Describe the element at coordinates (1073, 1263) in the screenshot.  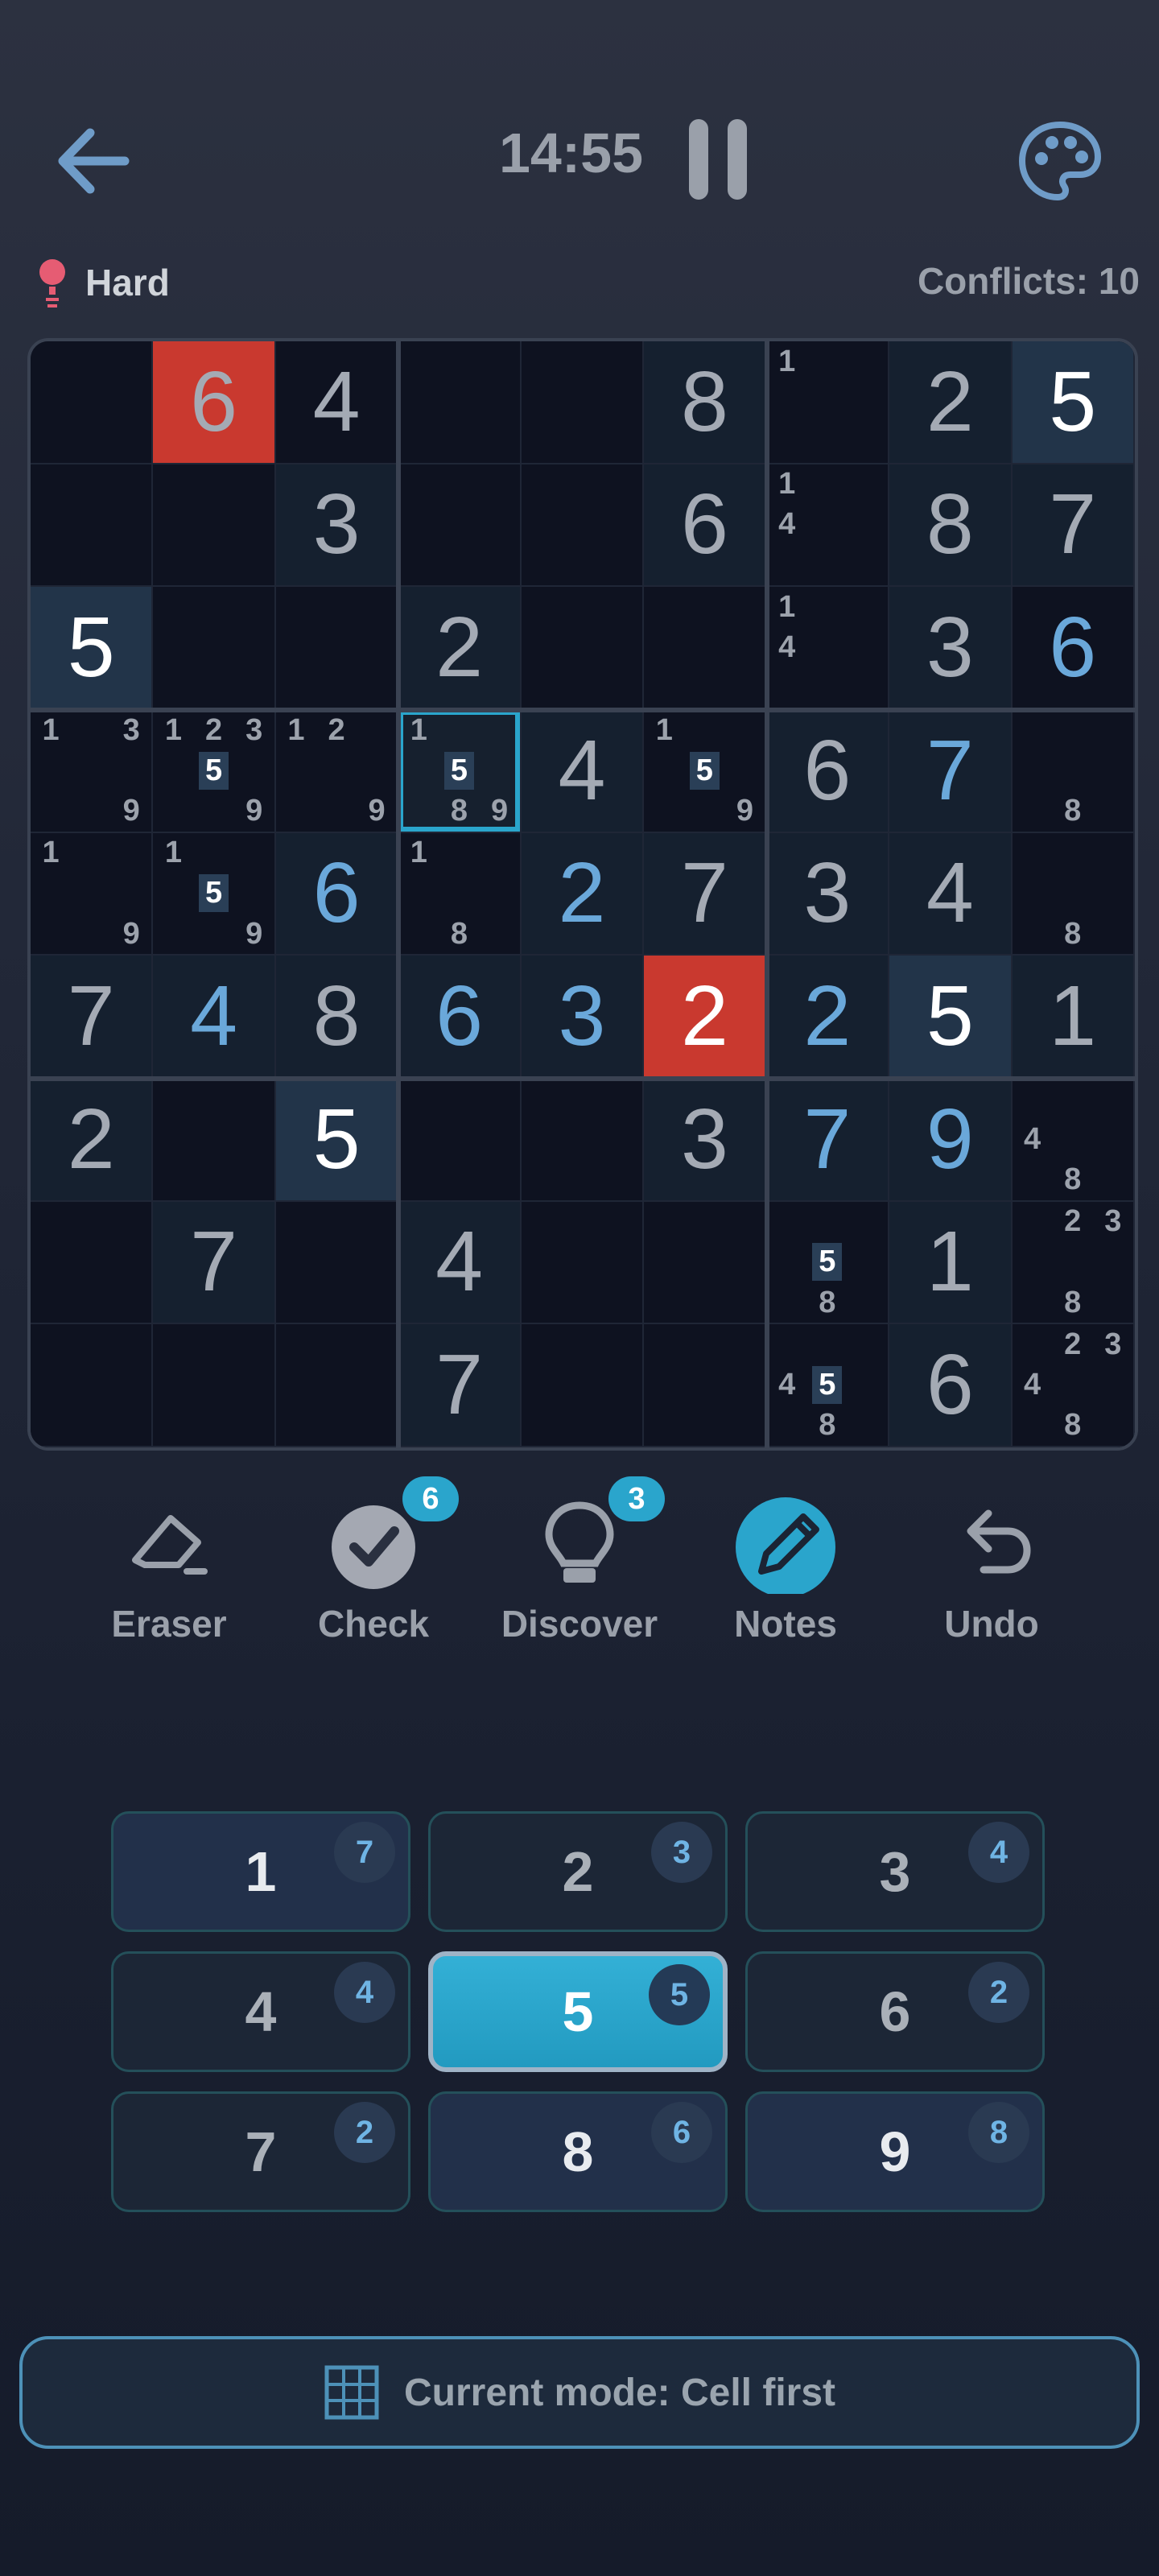
I see `cell-r8c9: 23 8` at that location.